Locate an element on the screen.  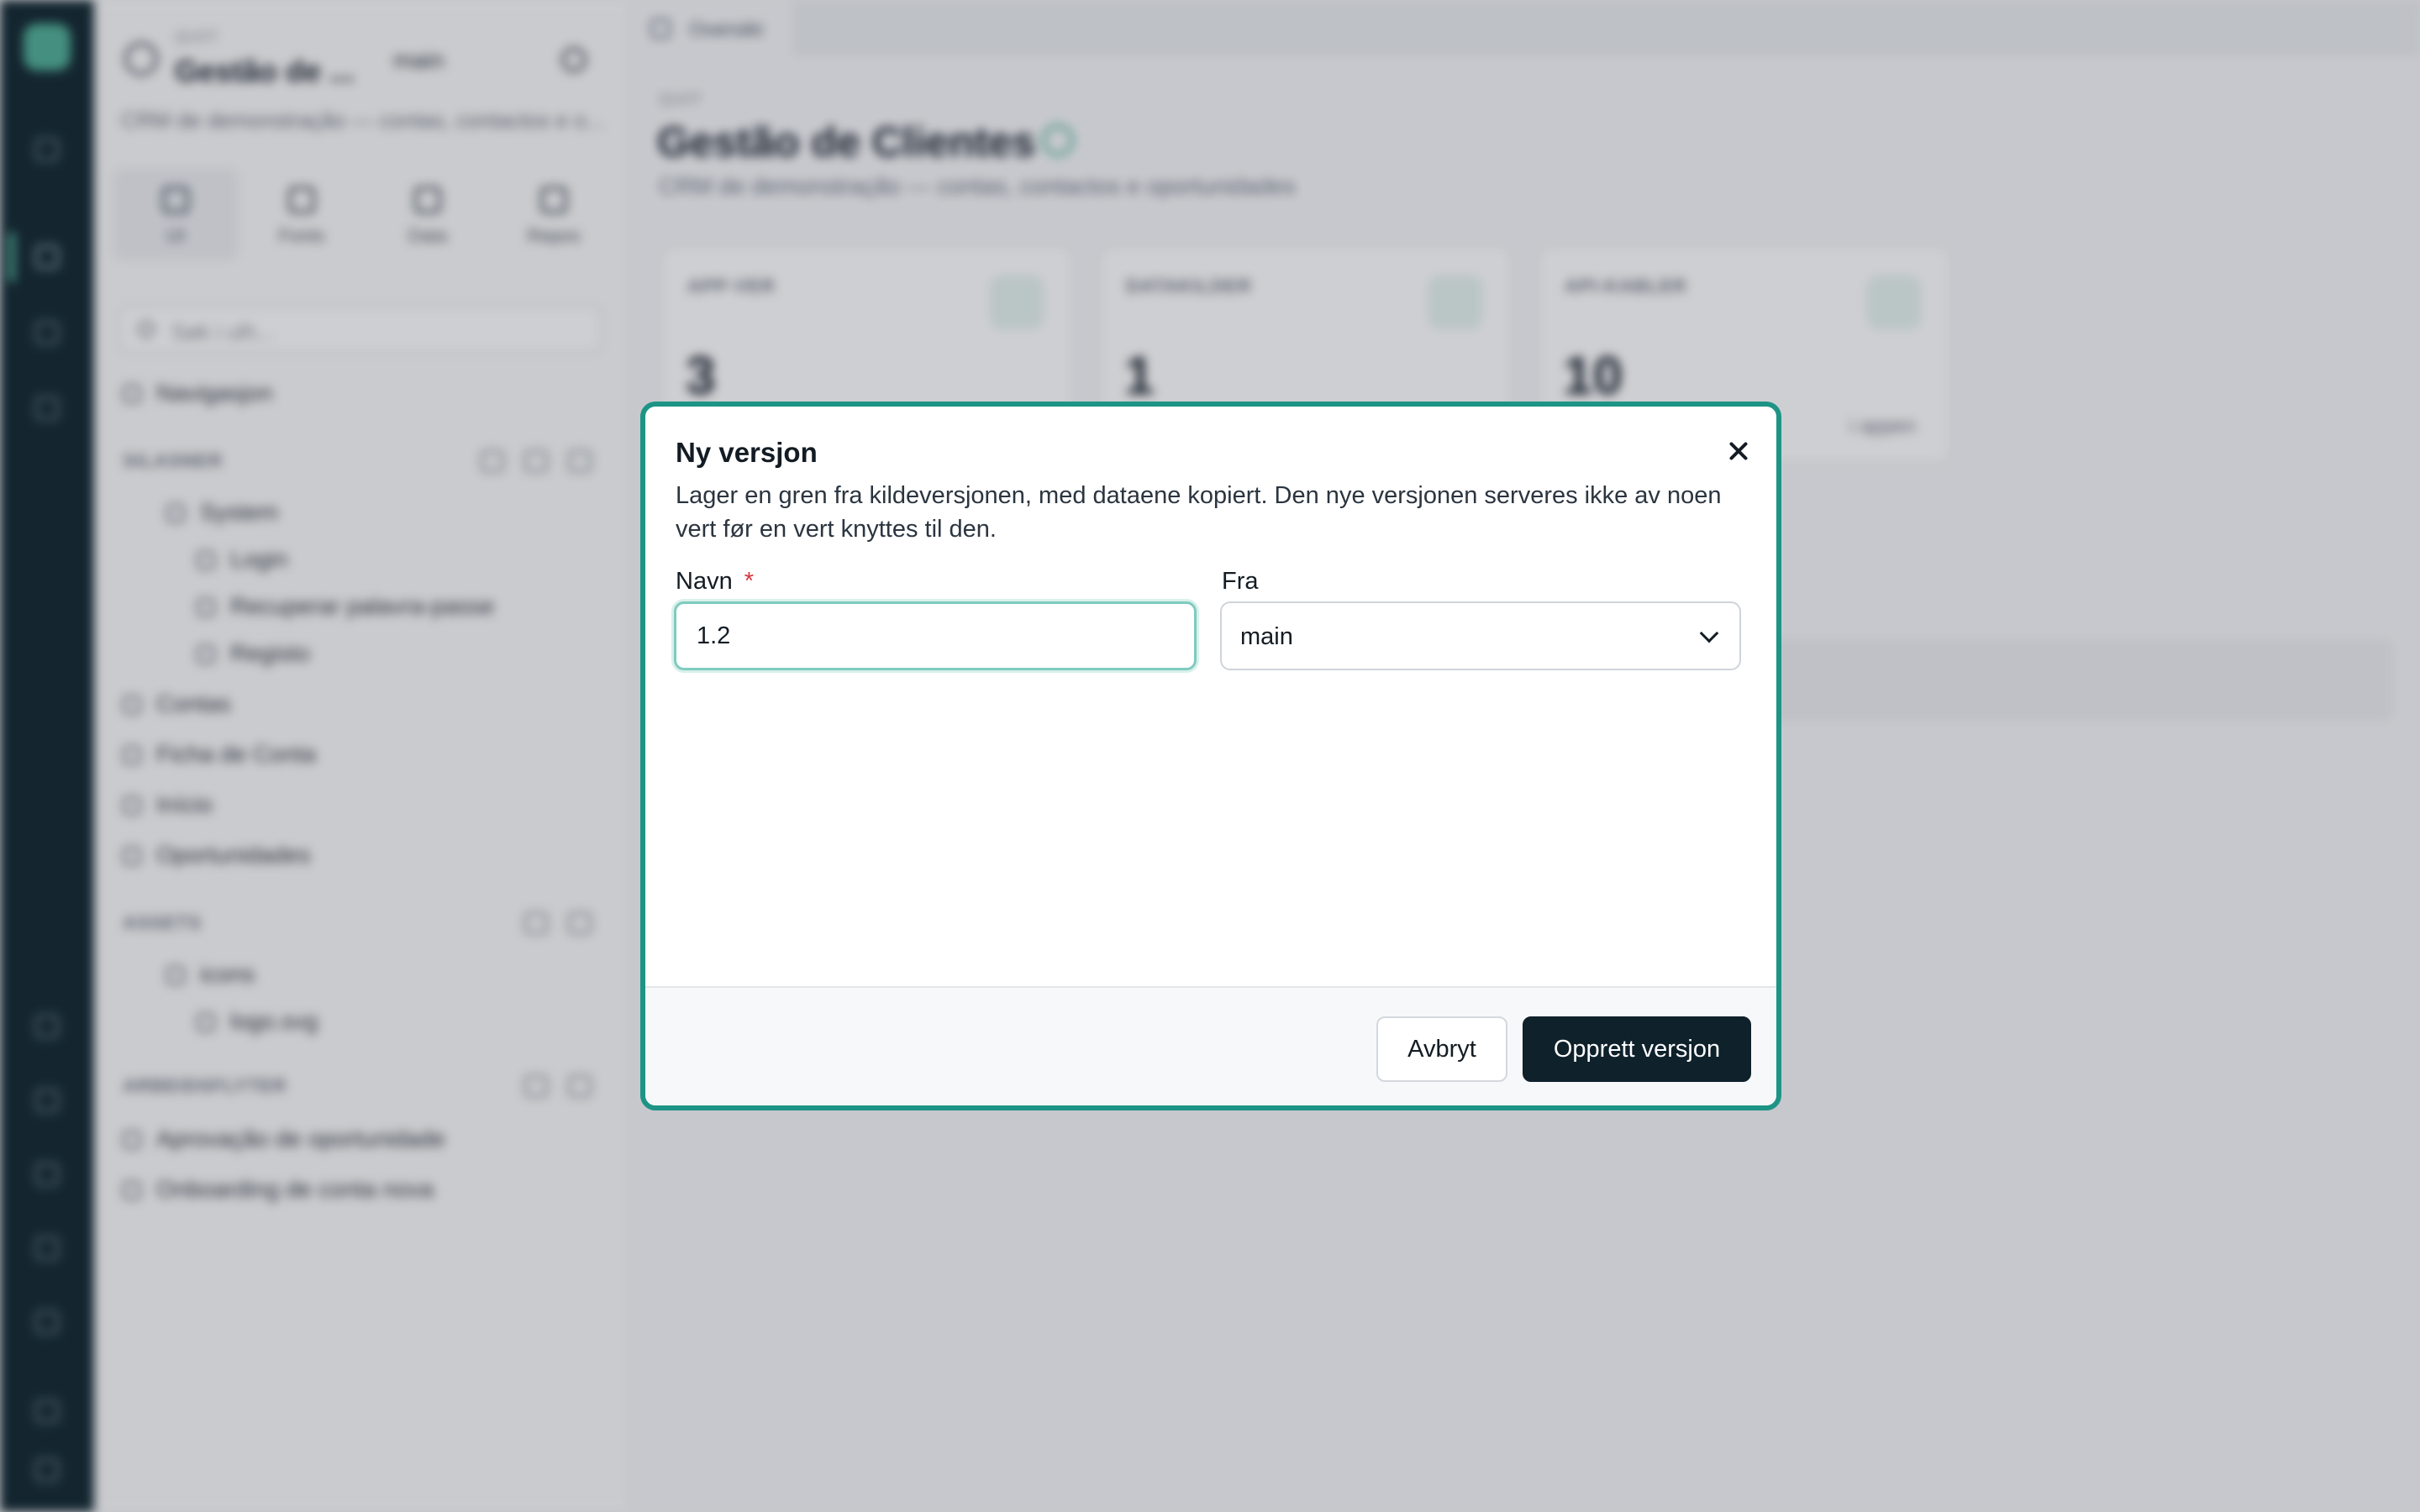
chevron-down-icon is located at coordinates (1709, 633).